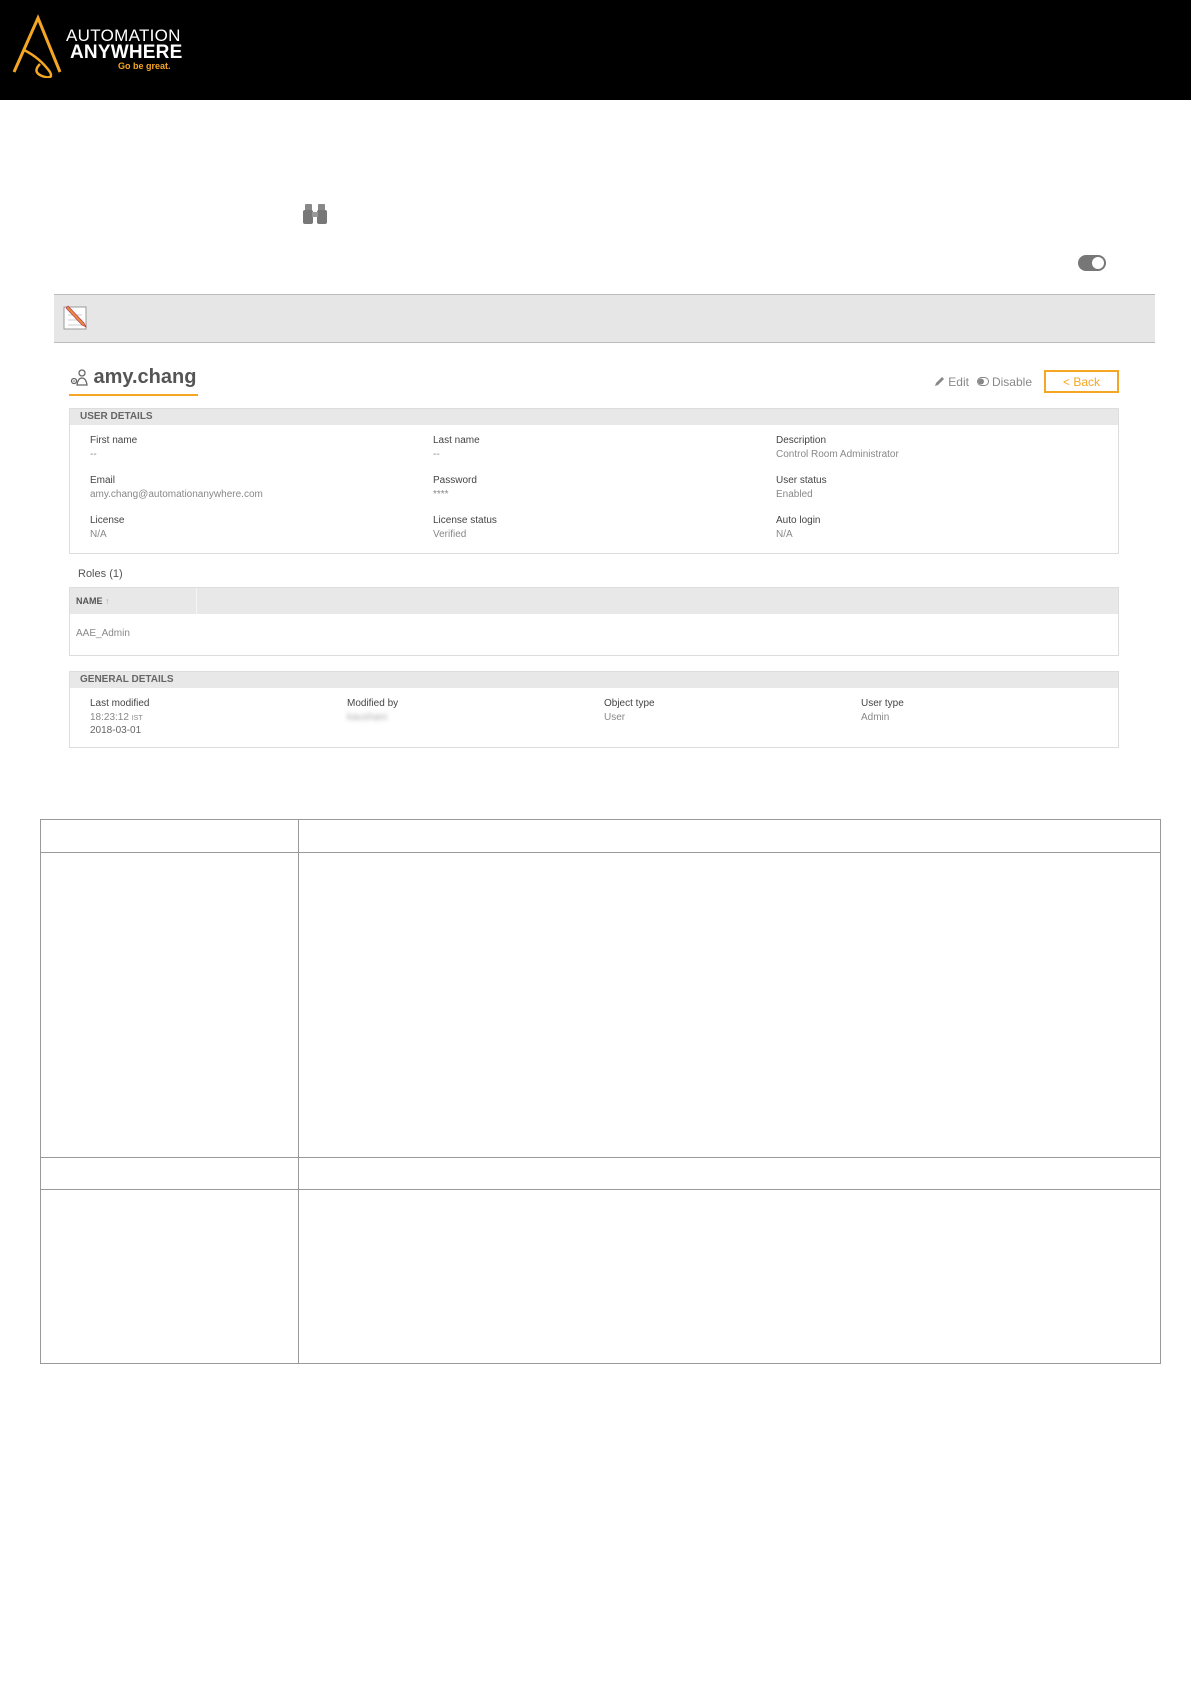 Image resolution: width=1191 pixels, height=1684 pixels. I want to click on user-details-heading: USER DETAILS, so click(594, 417).